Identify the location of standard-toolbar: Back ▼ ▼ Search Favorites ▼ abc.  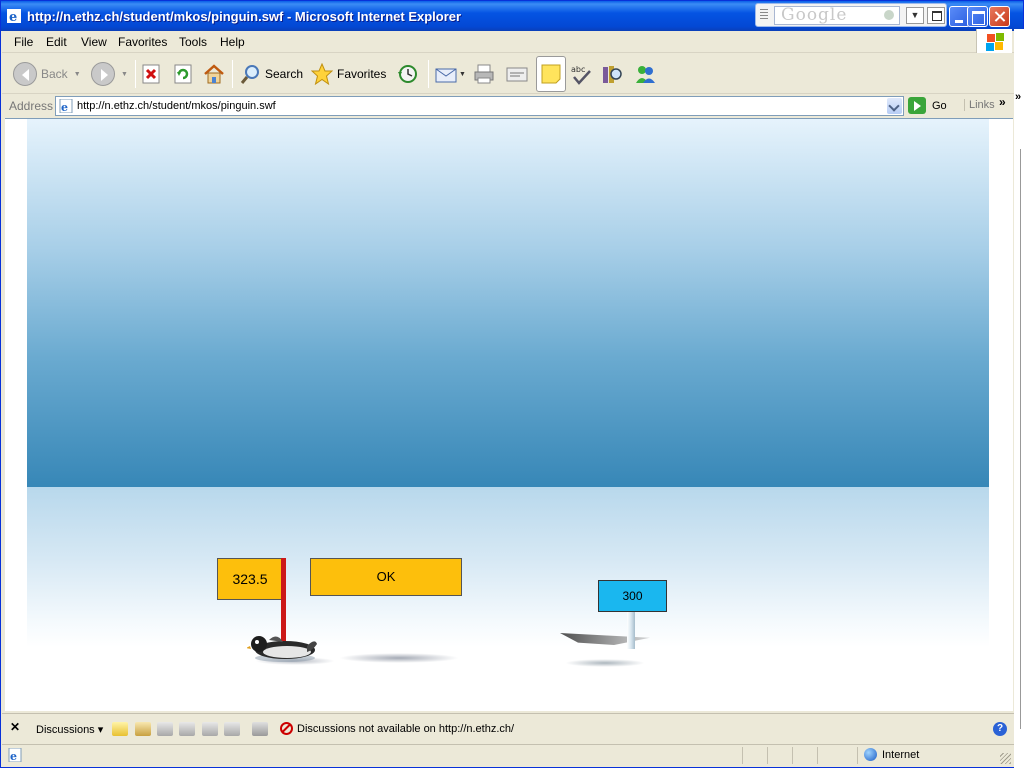
(508, 74).